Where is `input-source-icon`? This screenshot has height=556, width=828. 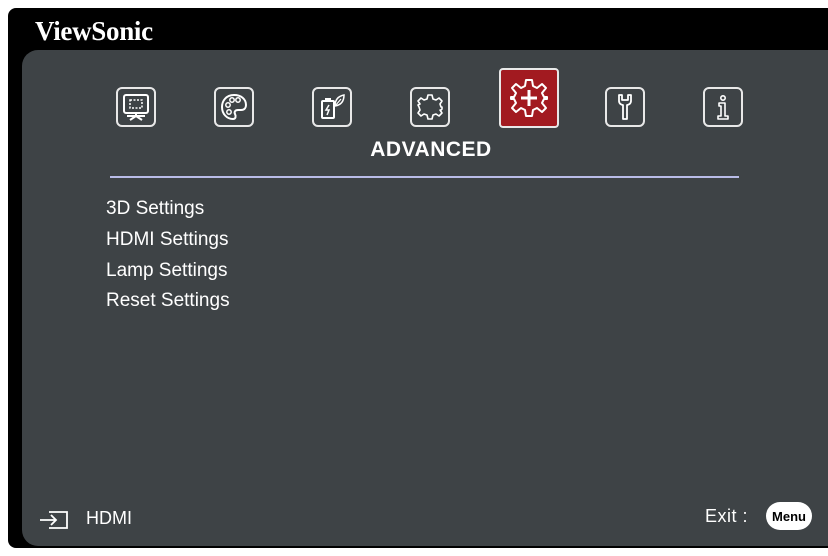 input-source-icon is located at coordinates (54, 520).